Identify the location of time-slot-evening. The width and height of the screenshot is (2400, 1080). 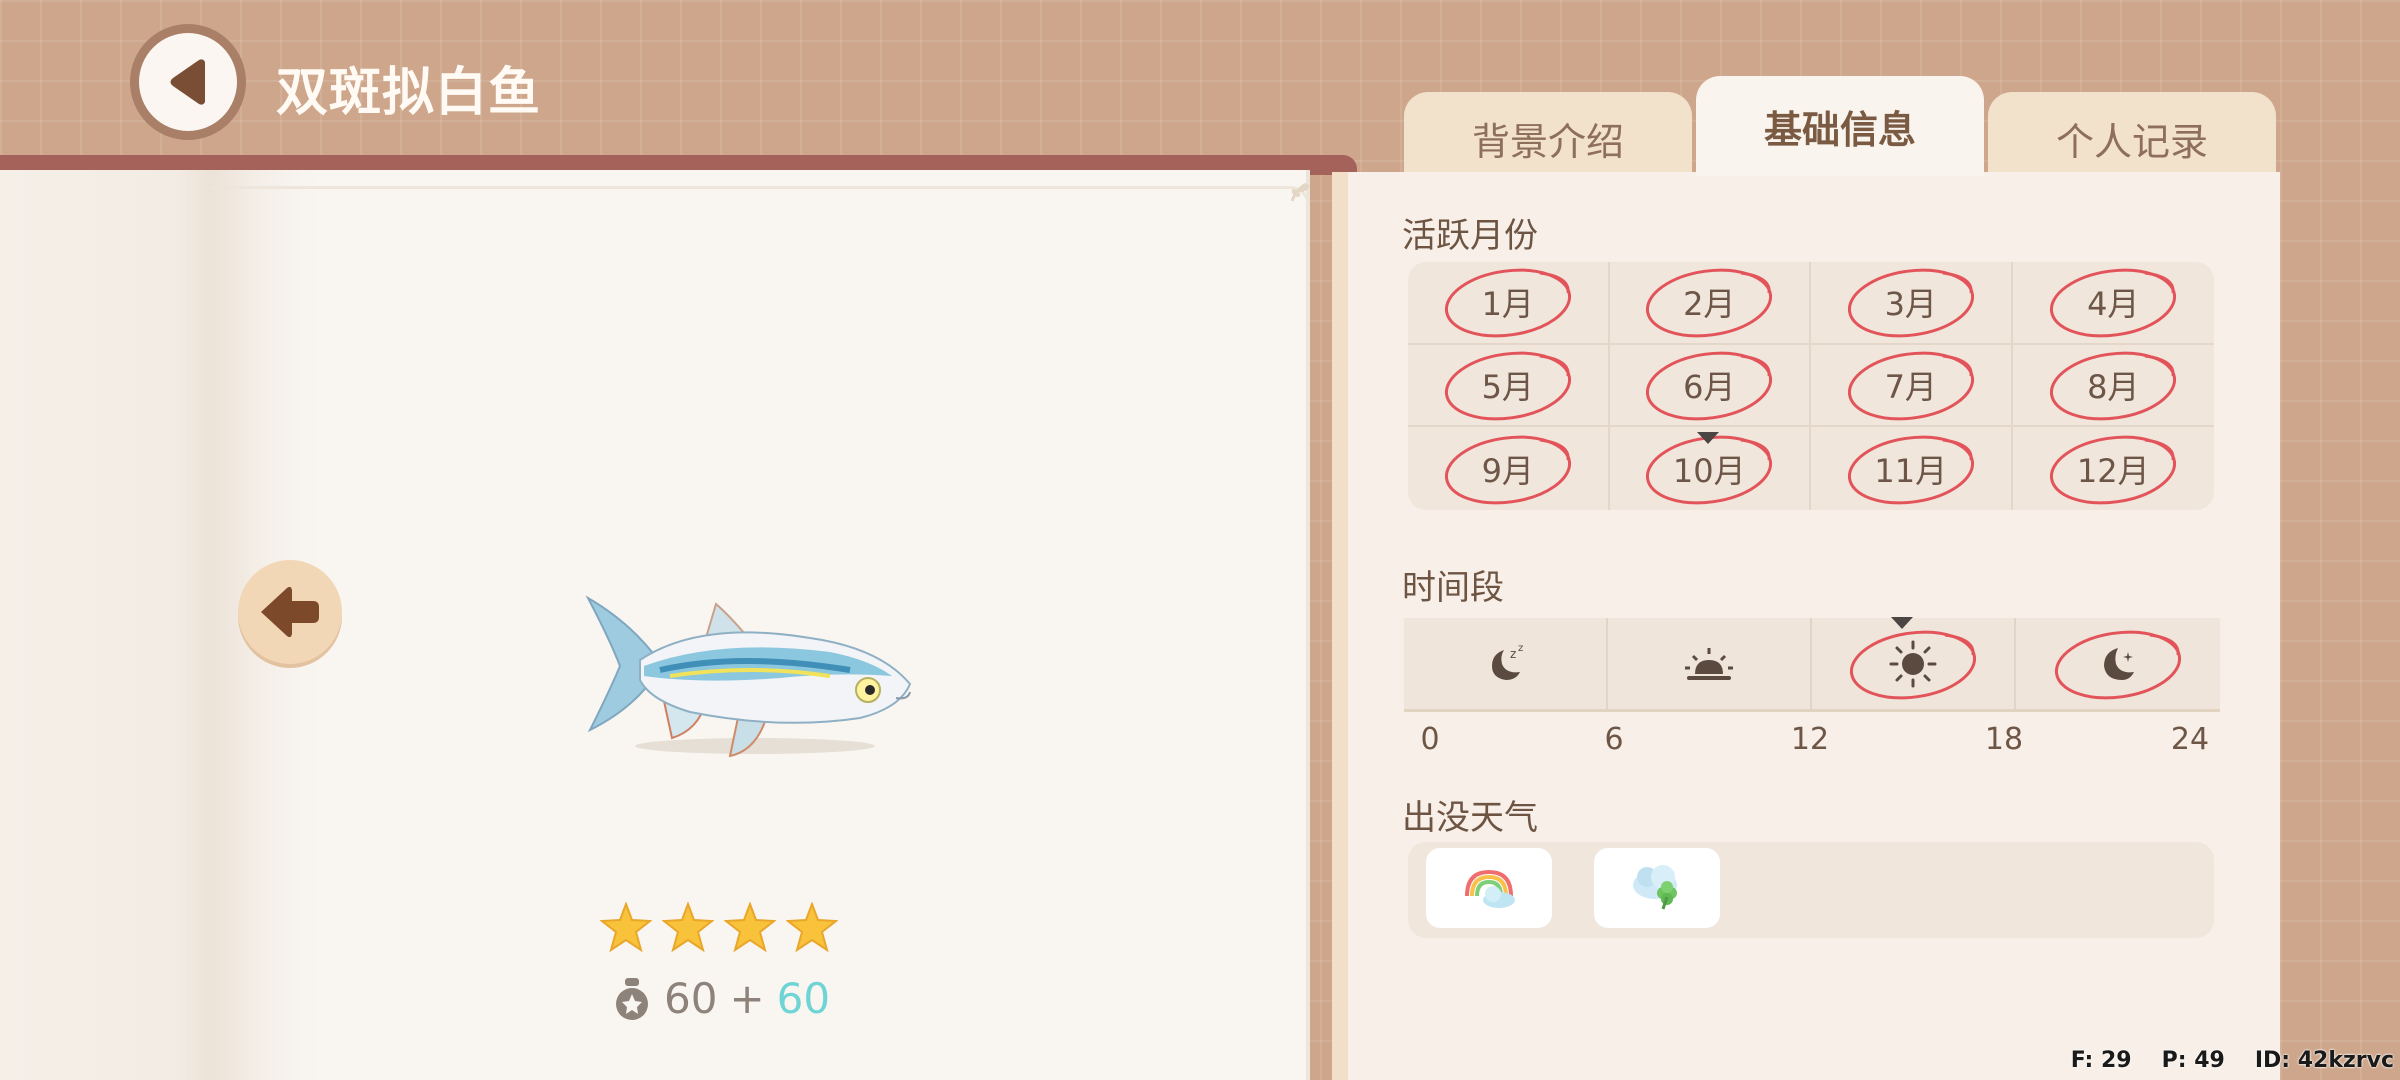
(2118, 663).